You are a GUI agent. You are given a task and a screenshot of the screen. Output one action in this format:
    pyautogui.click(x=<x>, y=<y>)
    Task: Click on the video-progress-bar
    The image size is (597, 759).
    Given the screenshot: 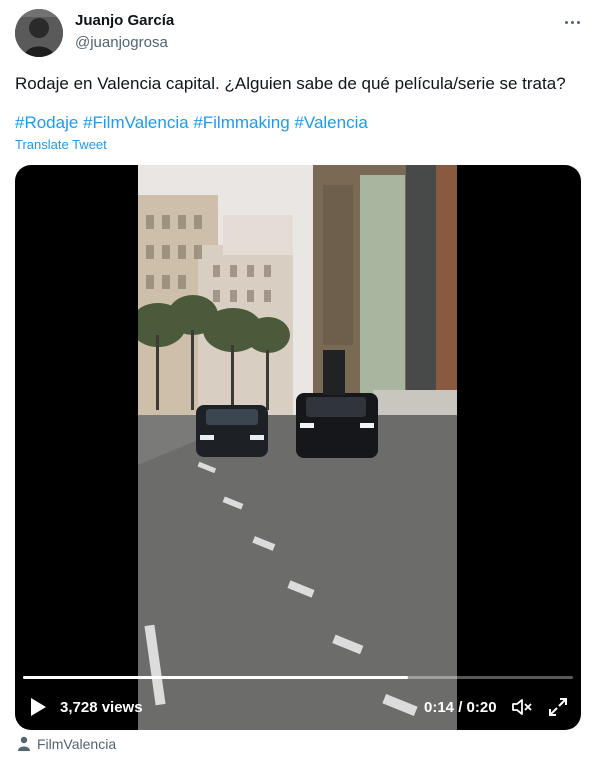 What is the action you would take?
    pyautogui.click(x=298, y=677)
    